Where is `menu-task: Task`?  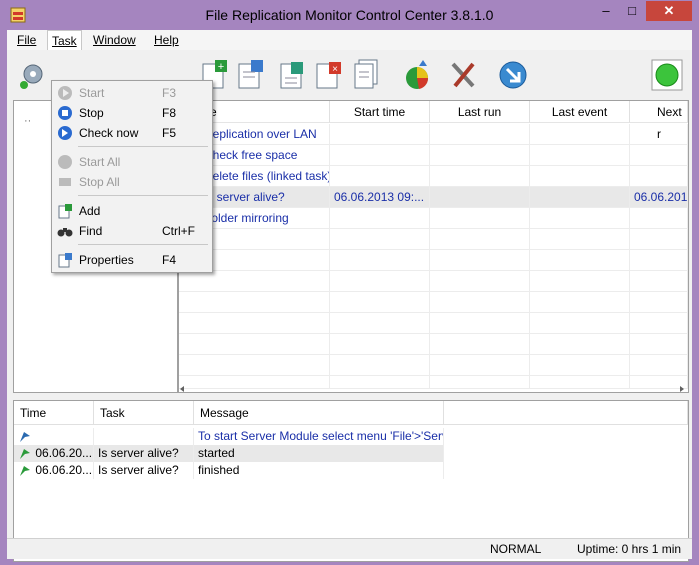
menu-task: Task is located at coordinates (64, 40).